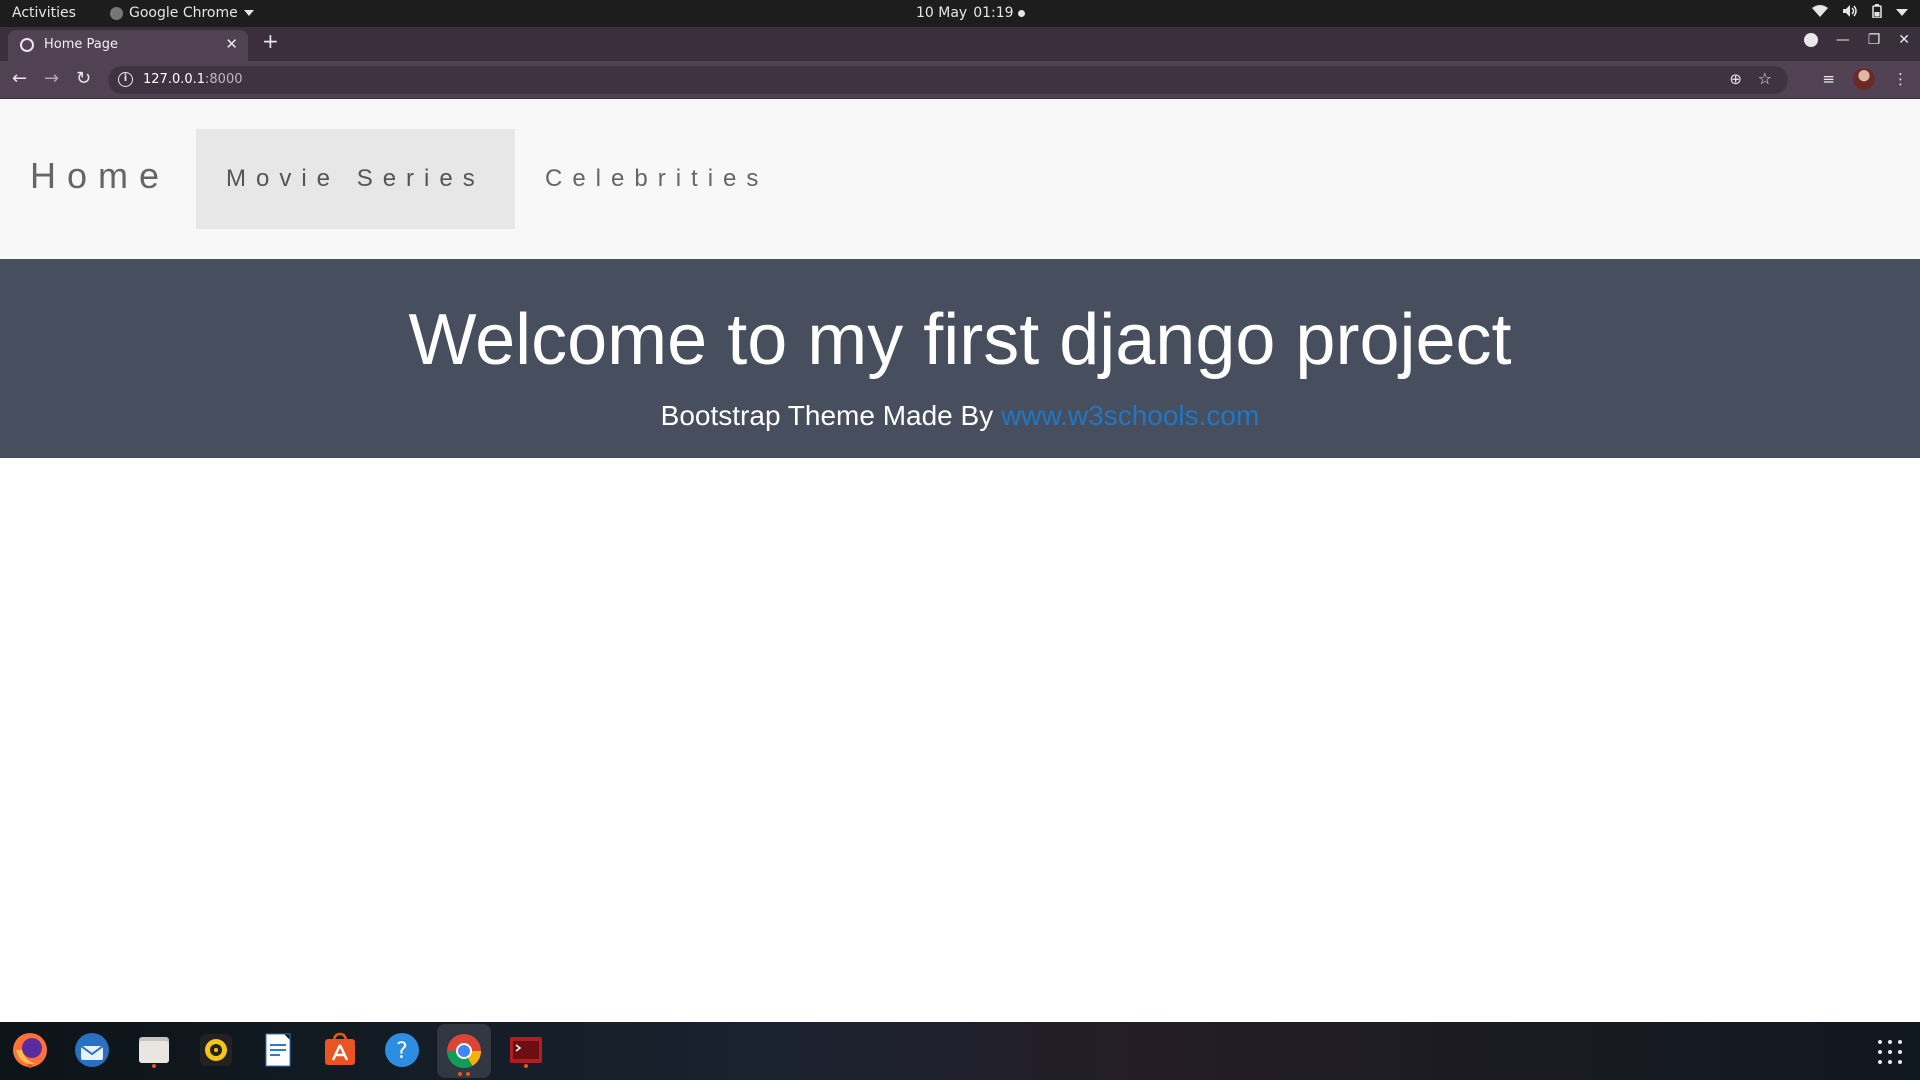 This screenshot has width=1920, height=1080. Describe the element at coordinates (526, 1050) in the screenshot. I see `terminal-icon` at that location.